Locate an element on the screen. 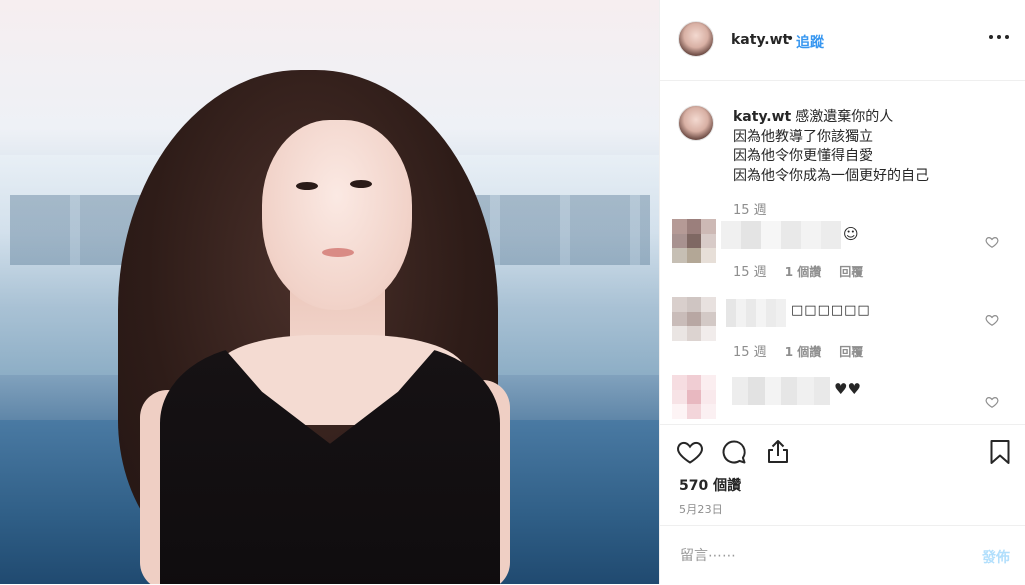 The width and height of the screenshot is (1025, 585). author-username: katy.wt is located at coordinates (760, 40).